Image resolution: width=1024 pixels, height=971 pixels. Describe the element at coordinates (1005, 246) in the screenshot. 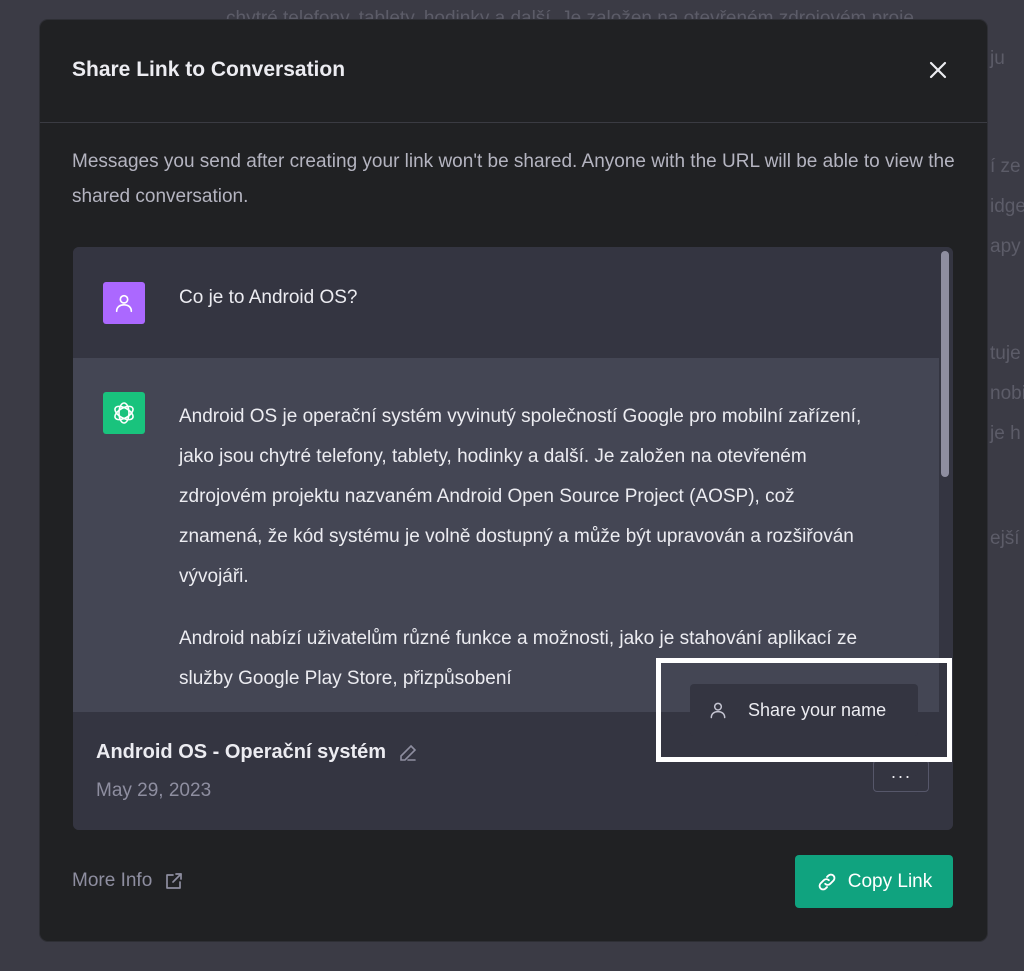

I see `background-text: apy` at that location.